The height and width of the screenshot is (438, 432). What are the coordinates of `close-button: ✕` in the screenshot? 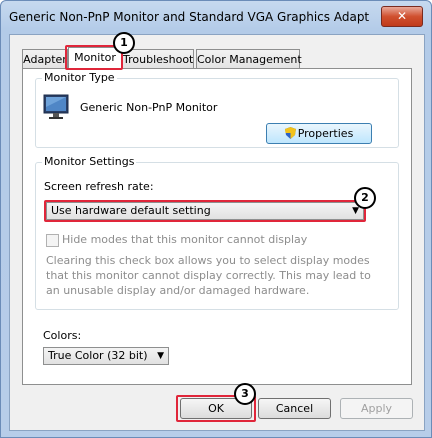 It's located at (402, 16).